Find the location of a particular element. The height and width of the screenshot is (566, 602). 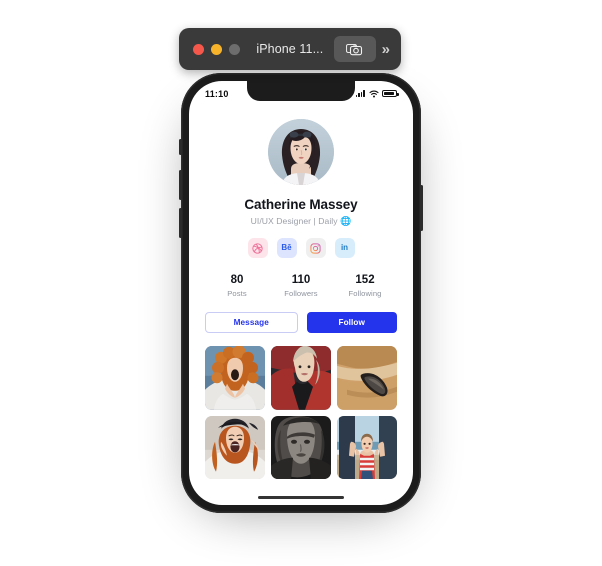

maximize-button is located at coordinates (234, 49).